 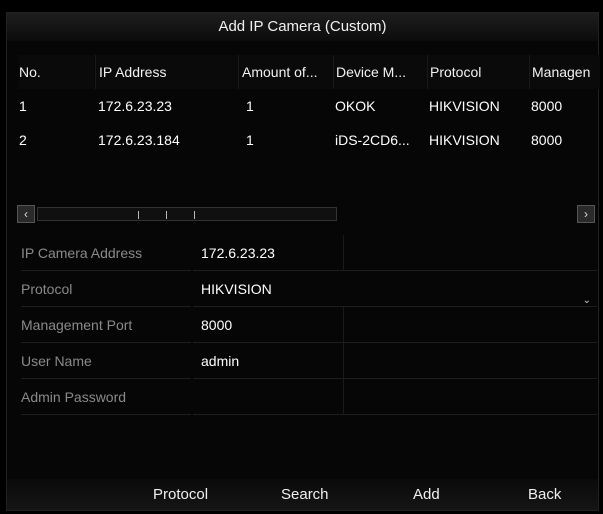 What do you see at coordinates (135, 106) in the screenshot?
I see `cell-ip-address: 172.6.23.23` at bounding box center [135, 106].